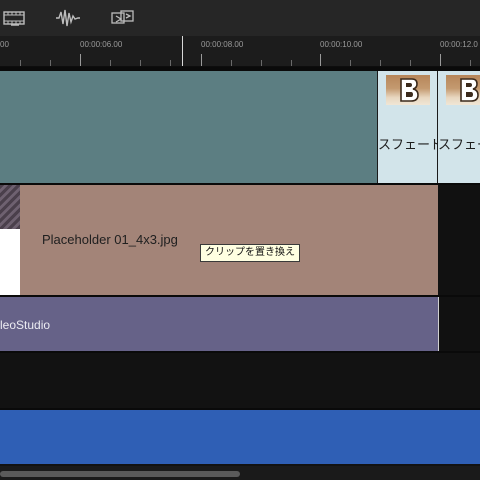  I want to click on overlay-clip-thumbnail-frame, so click(10, 262).